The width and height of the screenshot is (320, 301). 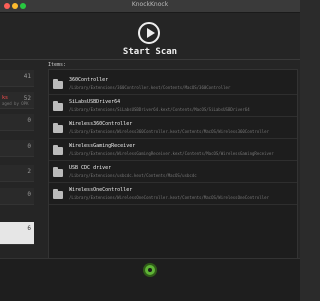 What do you see at coordinates (150, 59) in the screenshot?
I see `toolbar-divider` at bounding box center [150, 59].